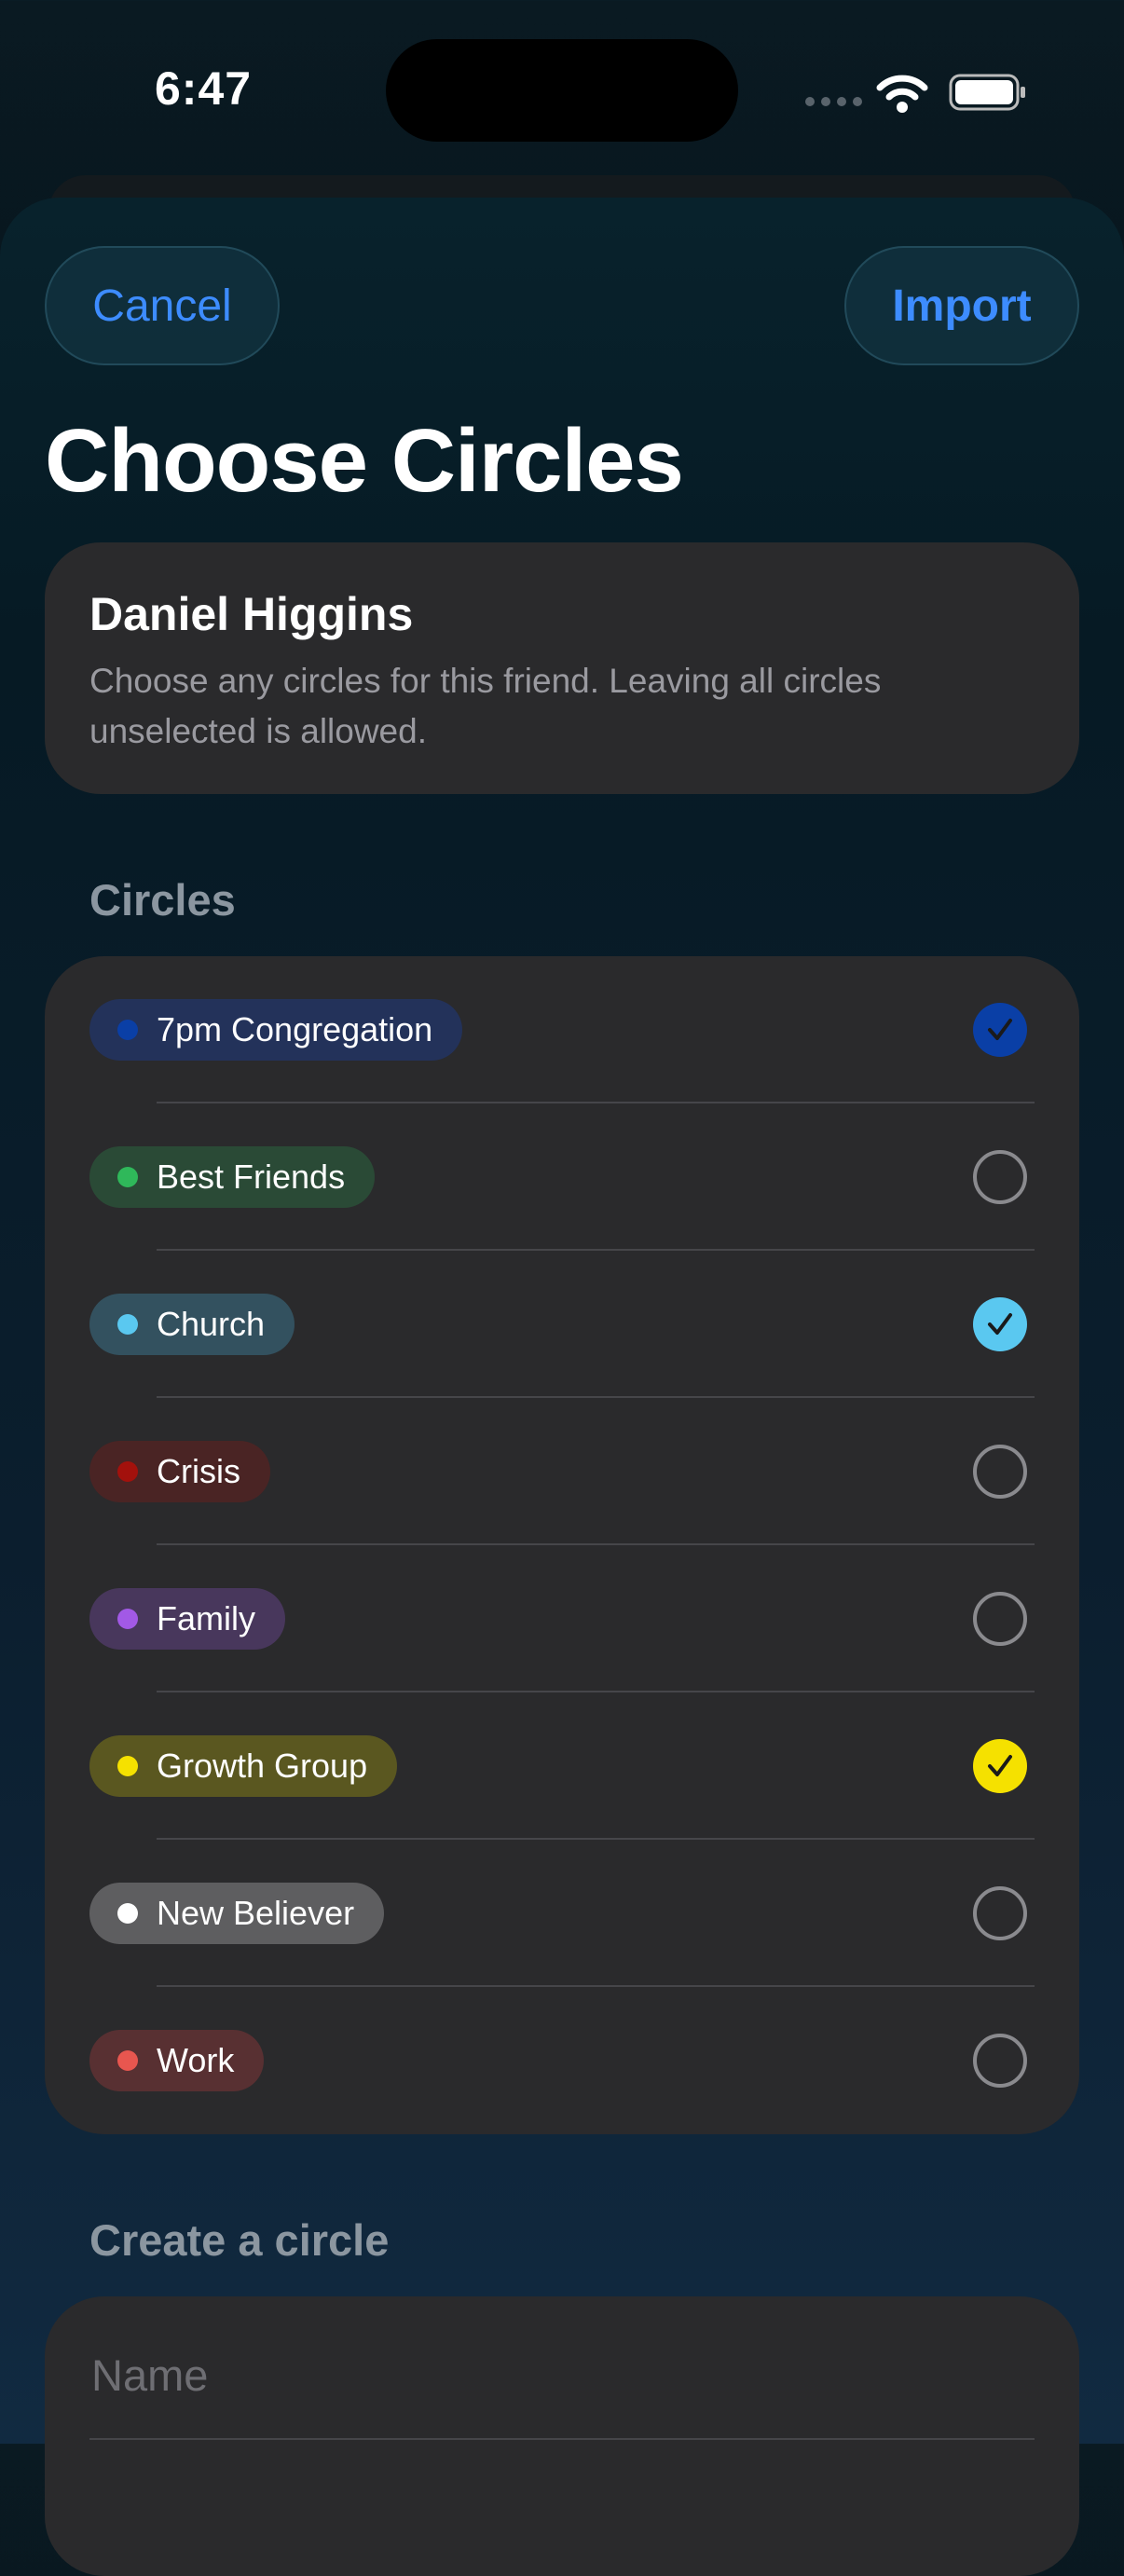  What do you see at coordinates (239, 2240) in the screenshot?
I see `create-circle-section-label: Create a circle` at bounding box center [239, 2240].